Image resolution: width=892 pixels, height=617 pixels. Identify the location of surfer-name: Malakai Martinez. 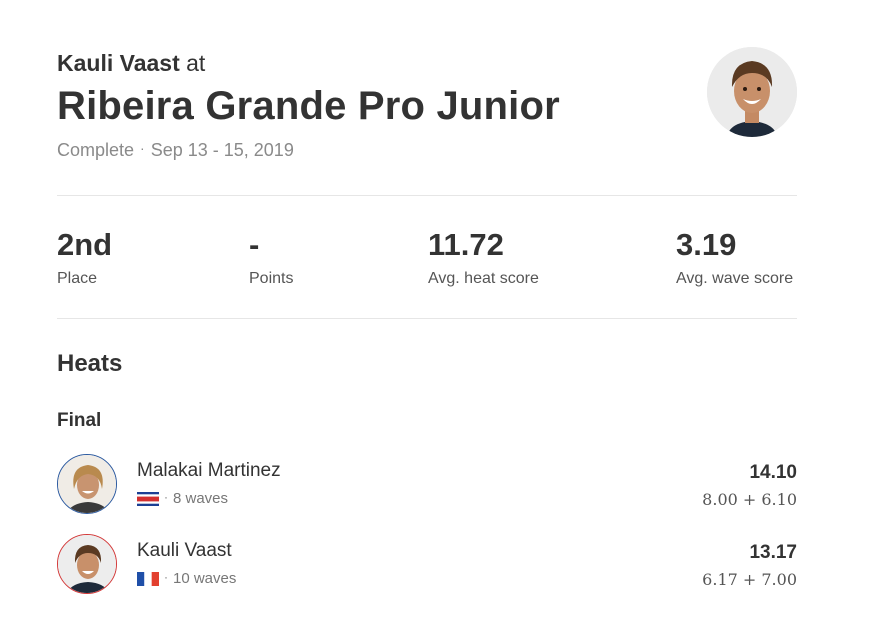
(209, 471).